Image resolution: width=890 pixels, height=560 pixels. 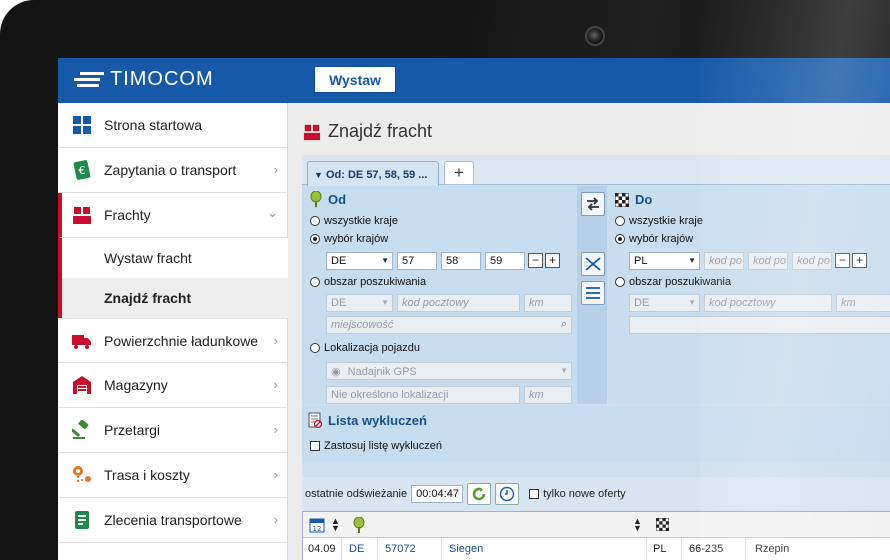 I want to click on sidebar-item-label: Magazyny, so click(x=136, y=385).